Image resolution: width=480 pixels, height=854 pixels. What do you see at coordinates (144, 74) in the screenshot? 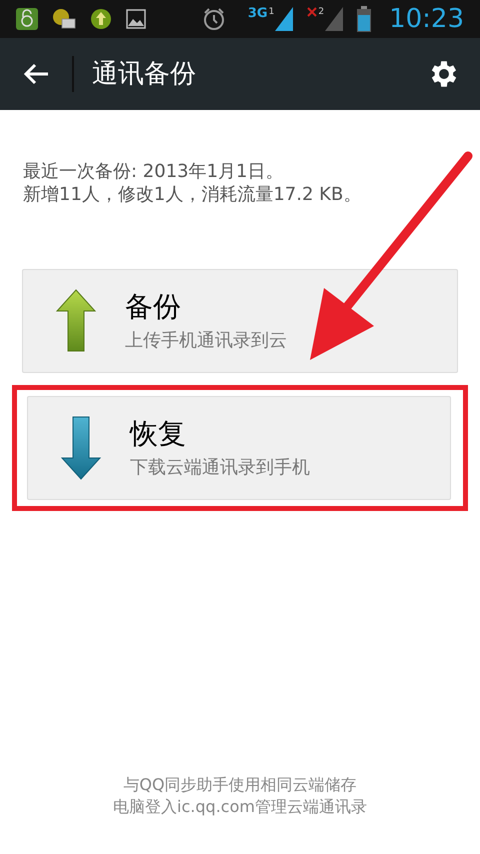
I see `toolbar-title: 通讯备份` at bounding box center [144, 74].